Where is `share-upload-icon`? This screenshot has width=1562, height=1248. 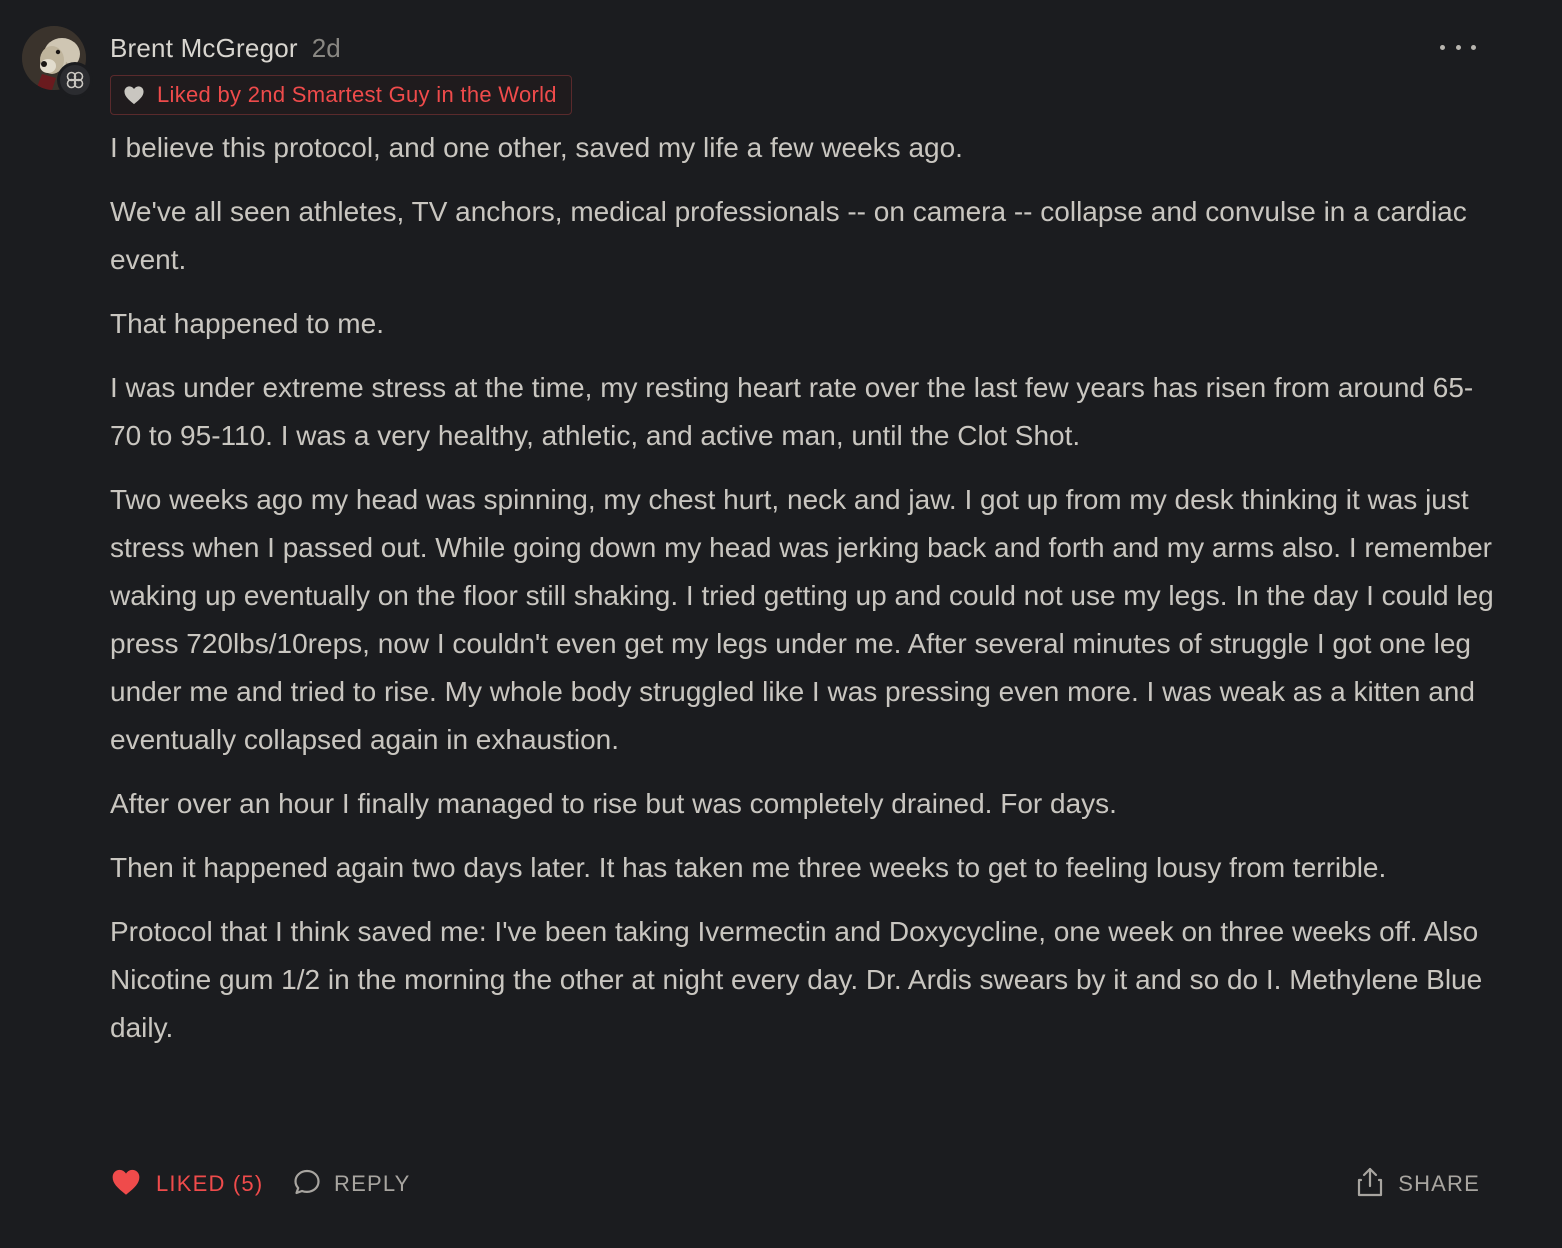
share-upload-icon is located at coordinates (1370, 1184).